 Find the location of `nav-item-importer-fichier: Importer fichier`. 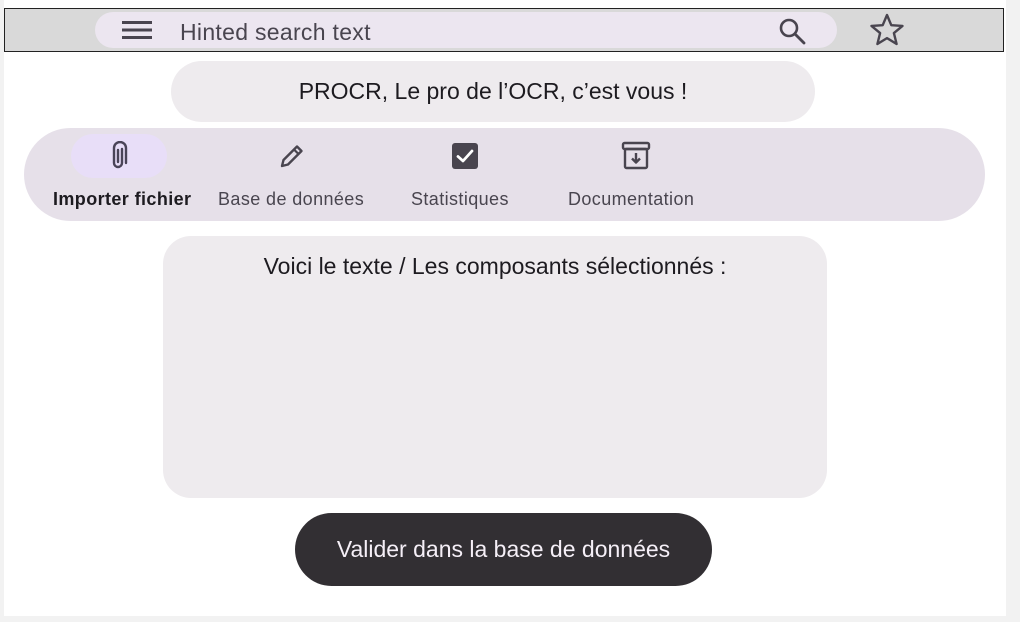

nav-item-importer-fichier: Importer fichier is located at coordinates (119, 174).